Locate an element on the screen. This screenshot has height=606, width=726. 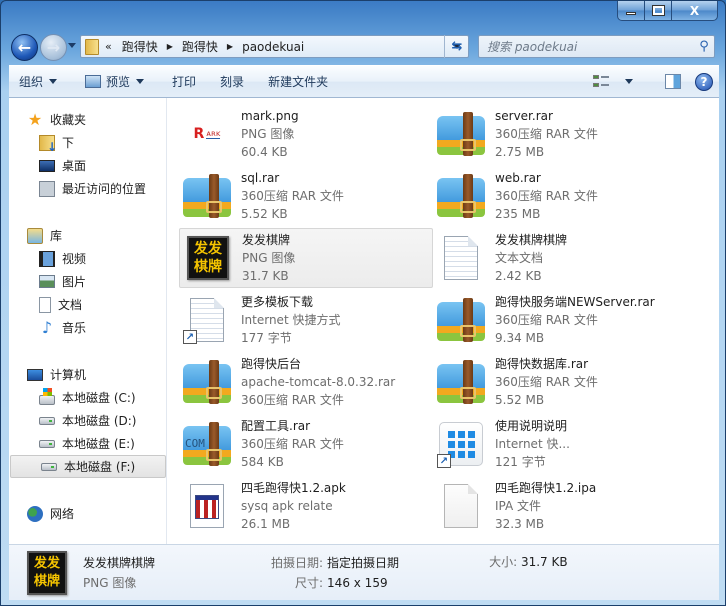
organize-label: 组织 is located at coordinates (31, 82).